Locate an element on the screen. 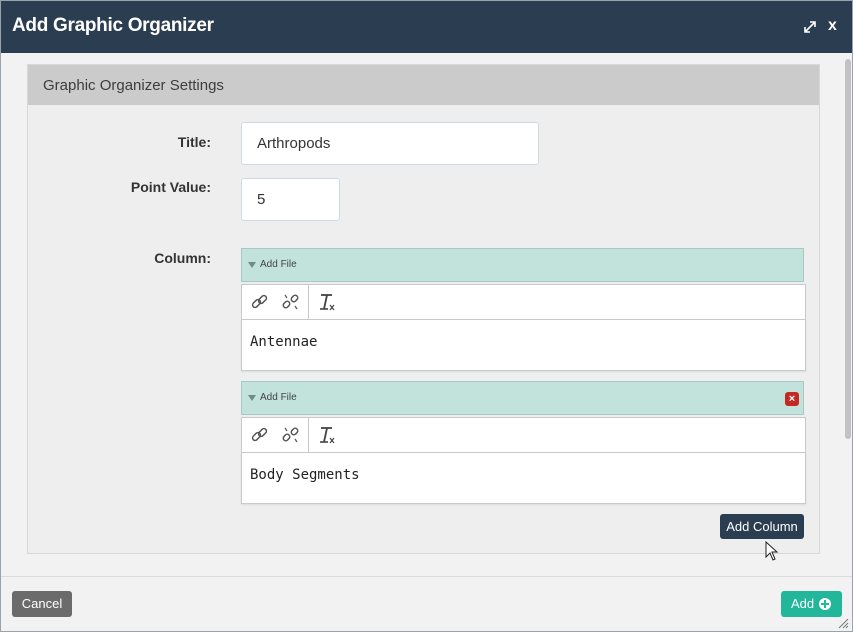 This screenshot has width=853, height=632. column-label: Column: is located at coordinates (182, 258).